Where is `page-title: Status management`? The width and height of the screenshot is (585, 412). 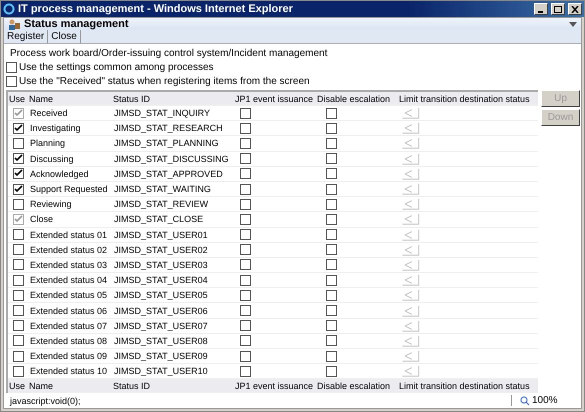 page-title: Status management is located at coordinates (77, 24).